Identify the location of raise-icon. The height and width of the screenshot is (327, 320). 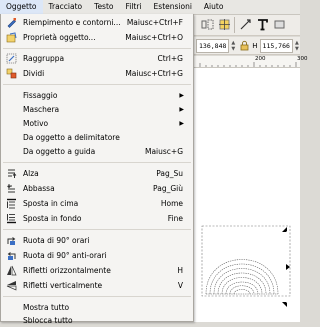
(11, 173).